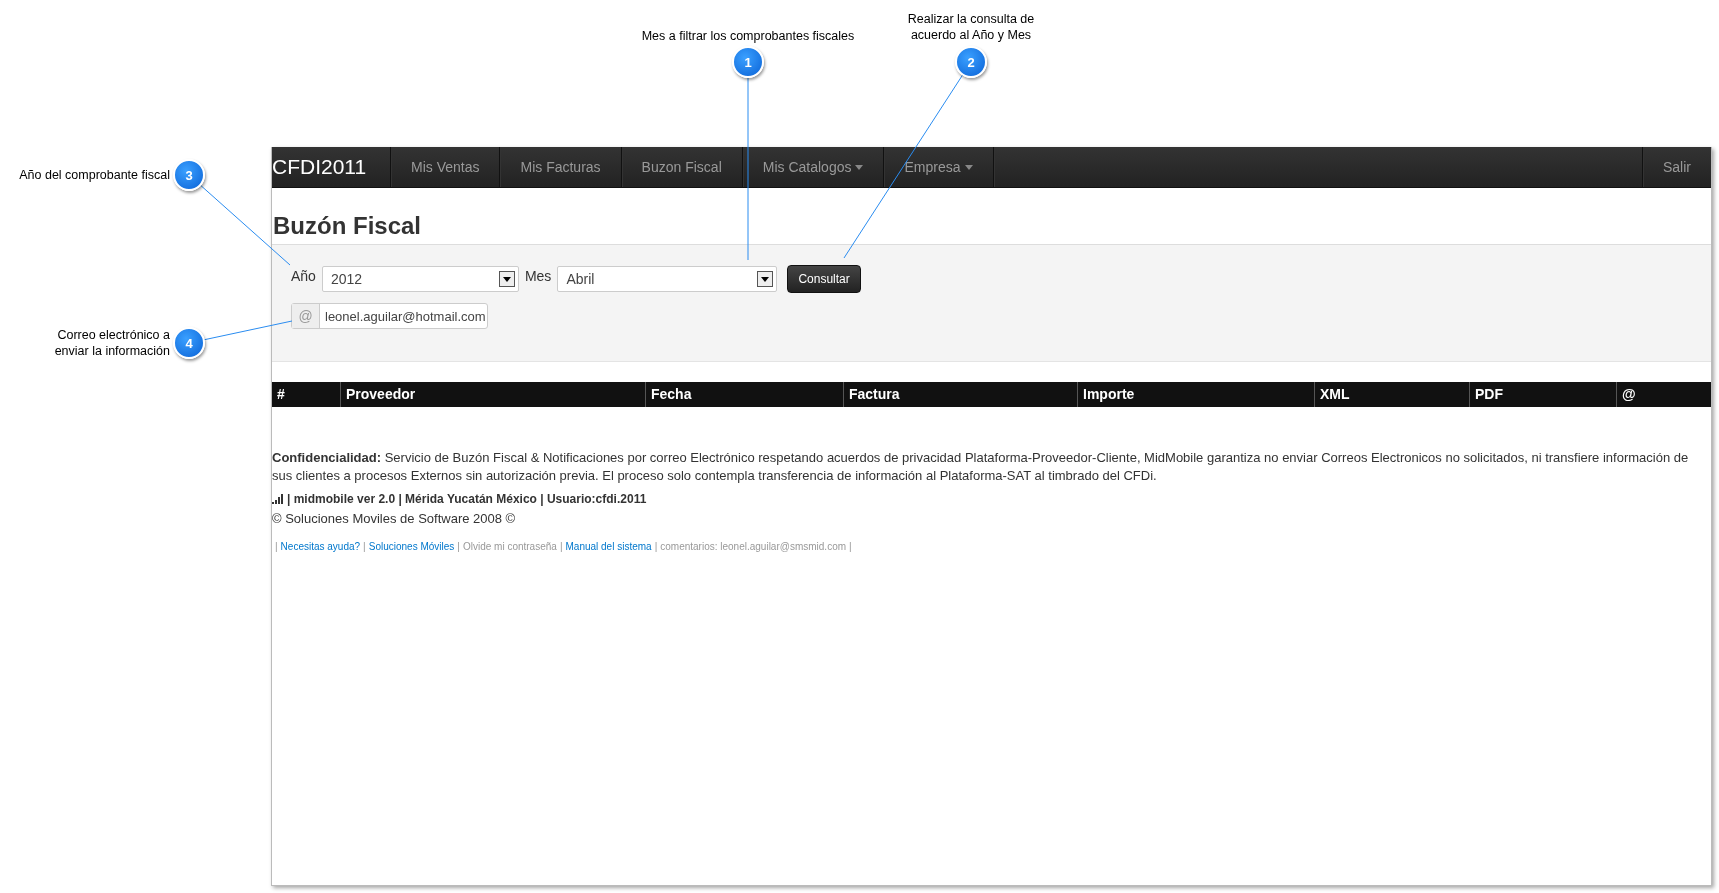  Describe the element at coordinates (303, 276) in the screenshot. I see `year-label: Año` at that location.